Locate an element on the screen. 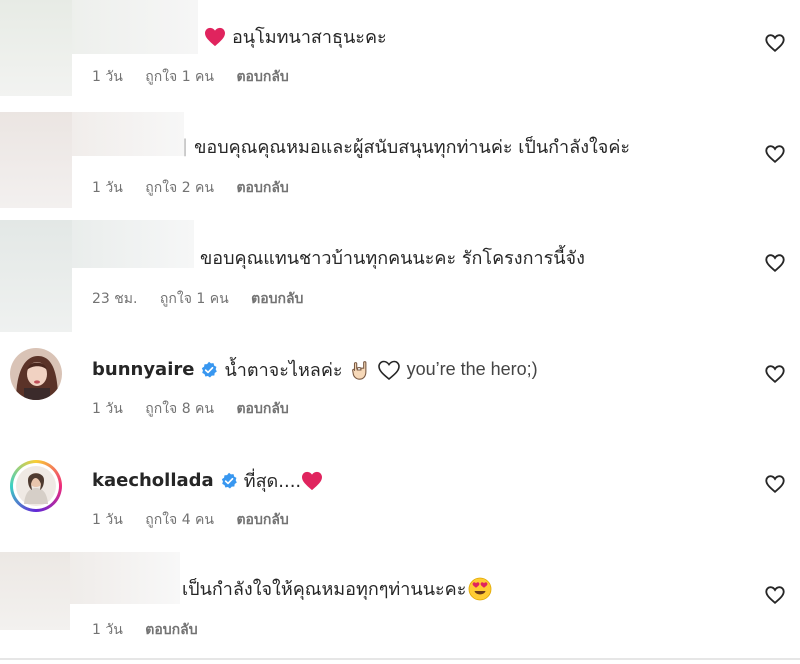 This screenshot has height=664, width=800. white-heart-emoji is located at coordinates (388, 370).